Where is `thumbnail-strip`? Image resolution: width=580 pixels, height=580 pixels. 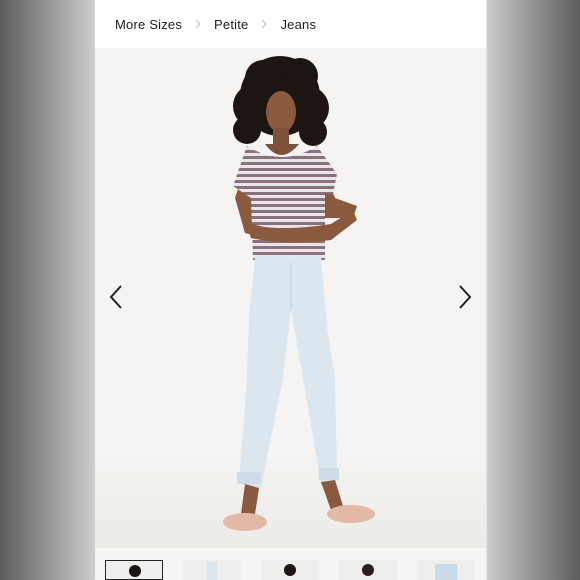
thumbnail-strip is located at coordinates (290, 567).